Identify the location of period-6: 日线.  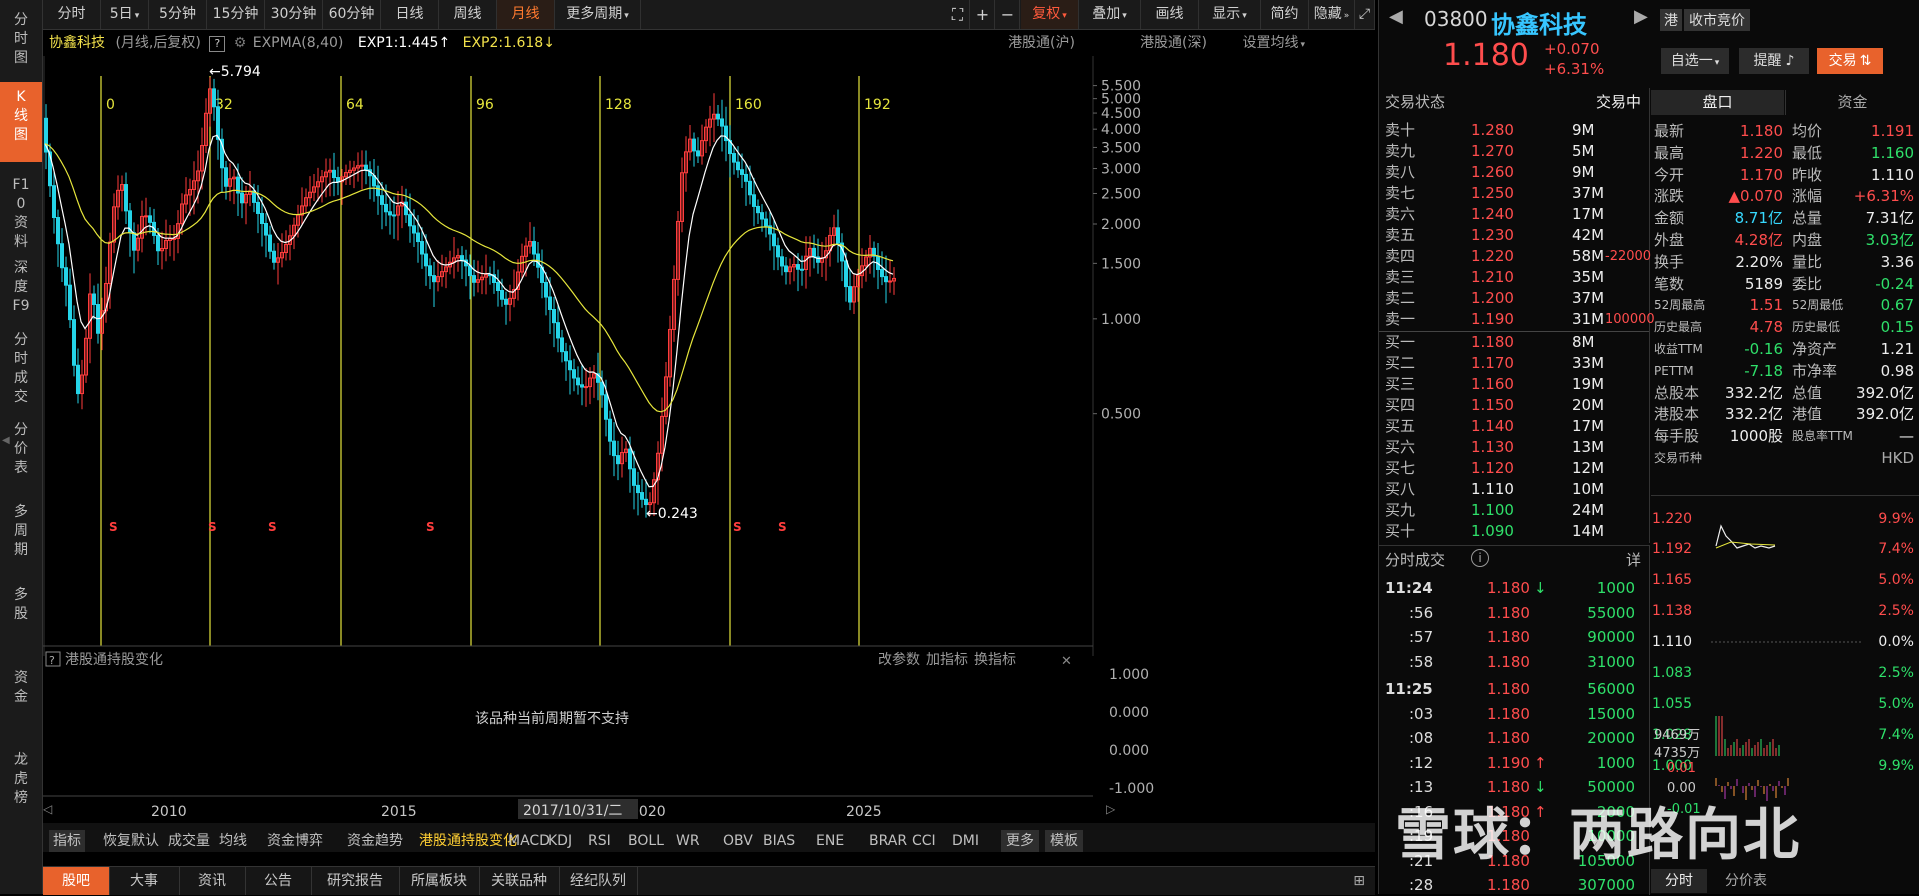
(410, 14).